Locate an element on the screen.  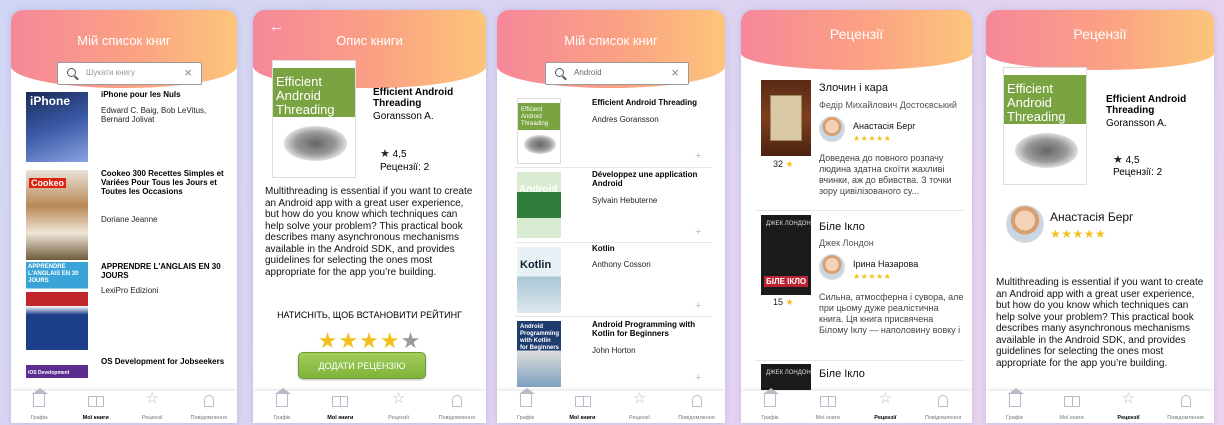
avatar is located at coordinates (832, 267).